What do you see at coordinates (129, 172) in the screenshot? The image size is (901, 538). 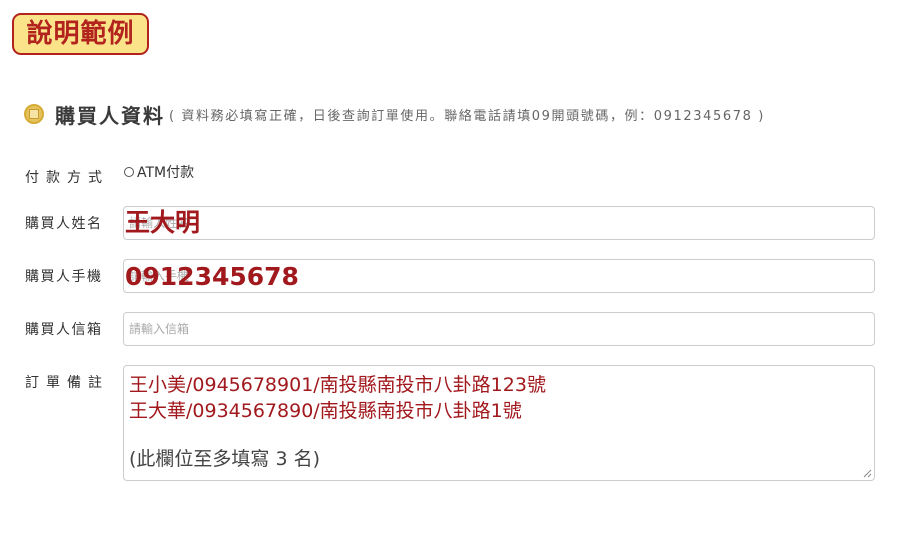 I see `radio-circle-icon` at bounding box center [129, 172].